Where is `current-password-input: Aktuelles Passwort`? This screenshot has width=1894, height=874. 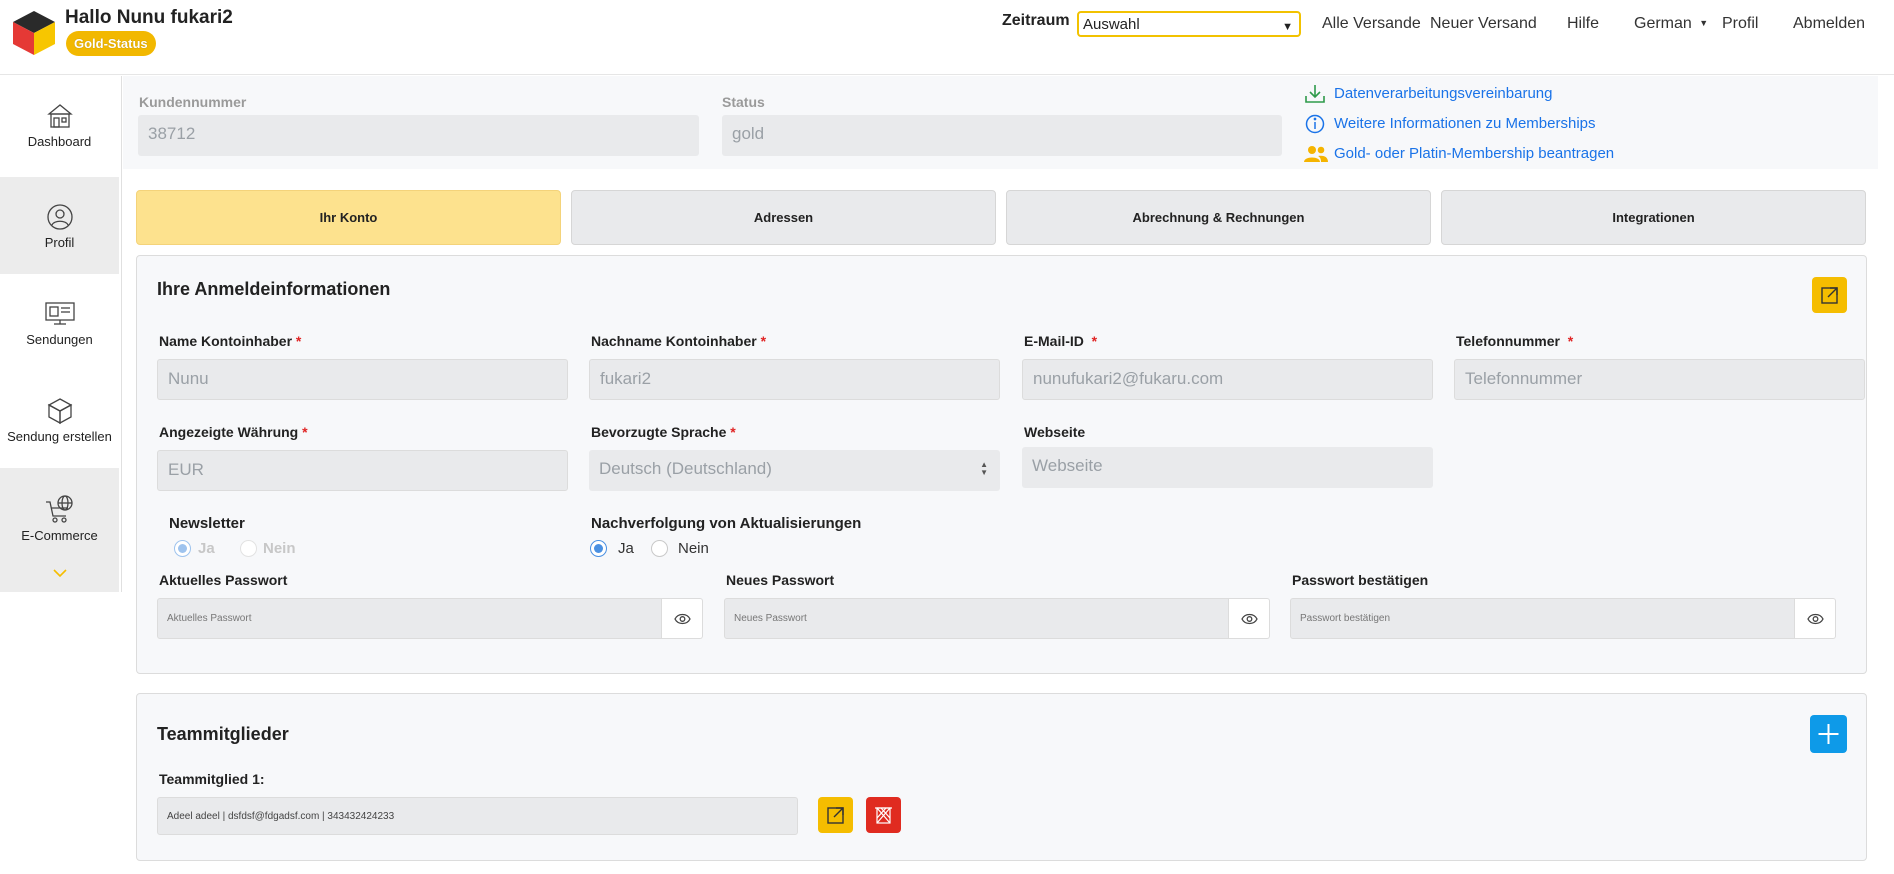 current-password-input: Aktuelles Passwort is located at coordinates (409, 618).